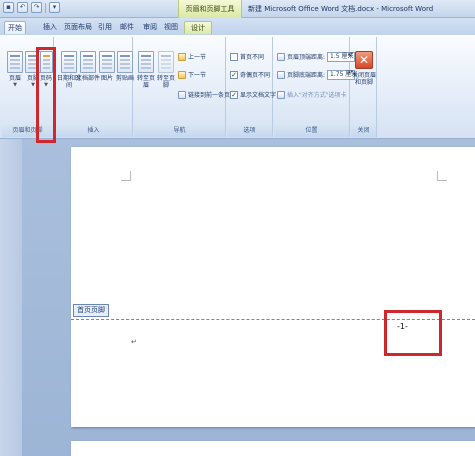  I want to click on group-label-close: 关闭, so click(363, 131).